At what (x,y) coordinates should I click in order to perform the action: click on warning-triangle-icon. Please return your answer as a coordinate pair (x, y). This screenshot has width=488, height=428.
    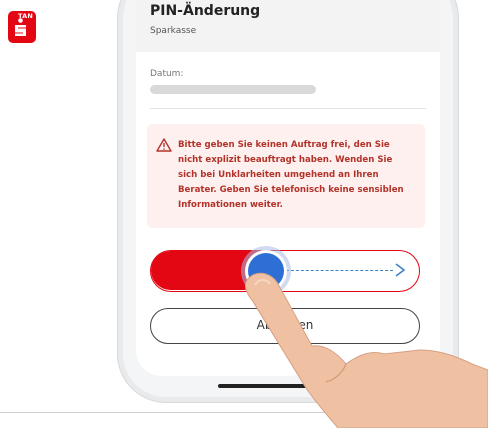
    Looking at the image, I should click on (164, 145).